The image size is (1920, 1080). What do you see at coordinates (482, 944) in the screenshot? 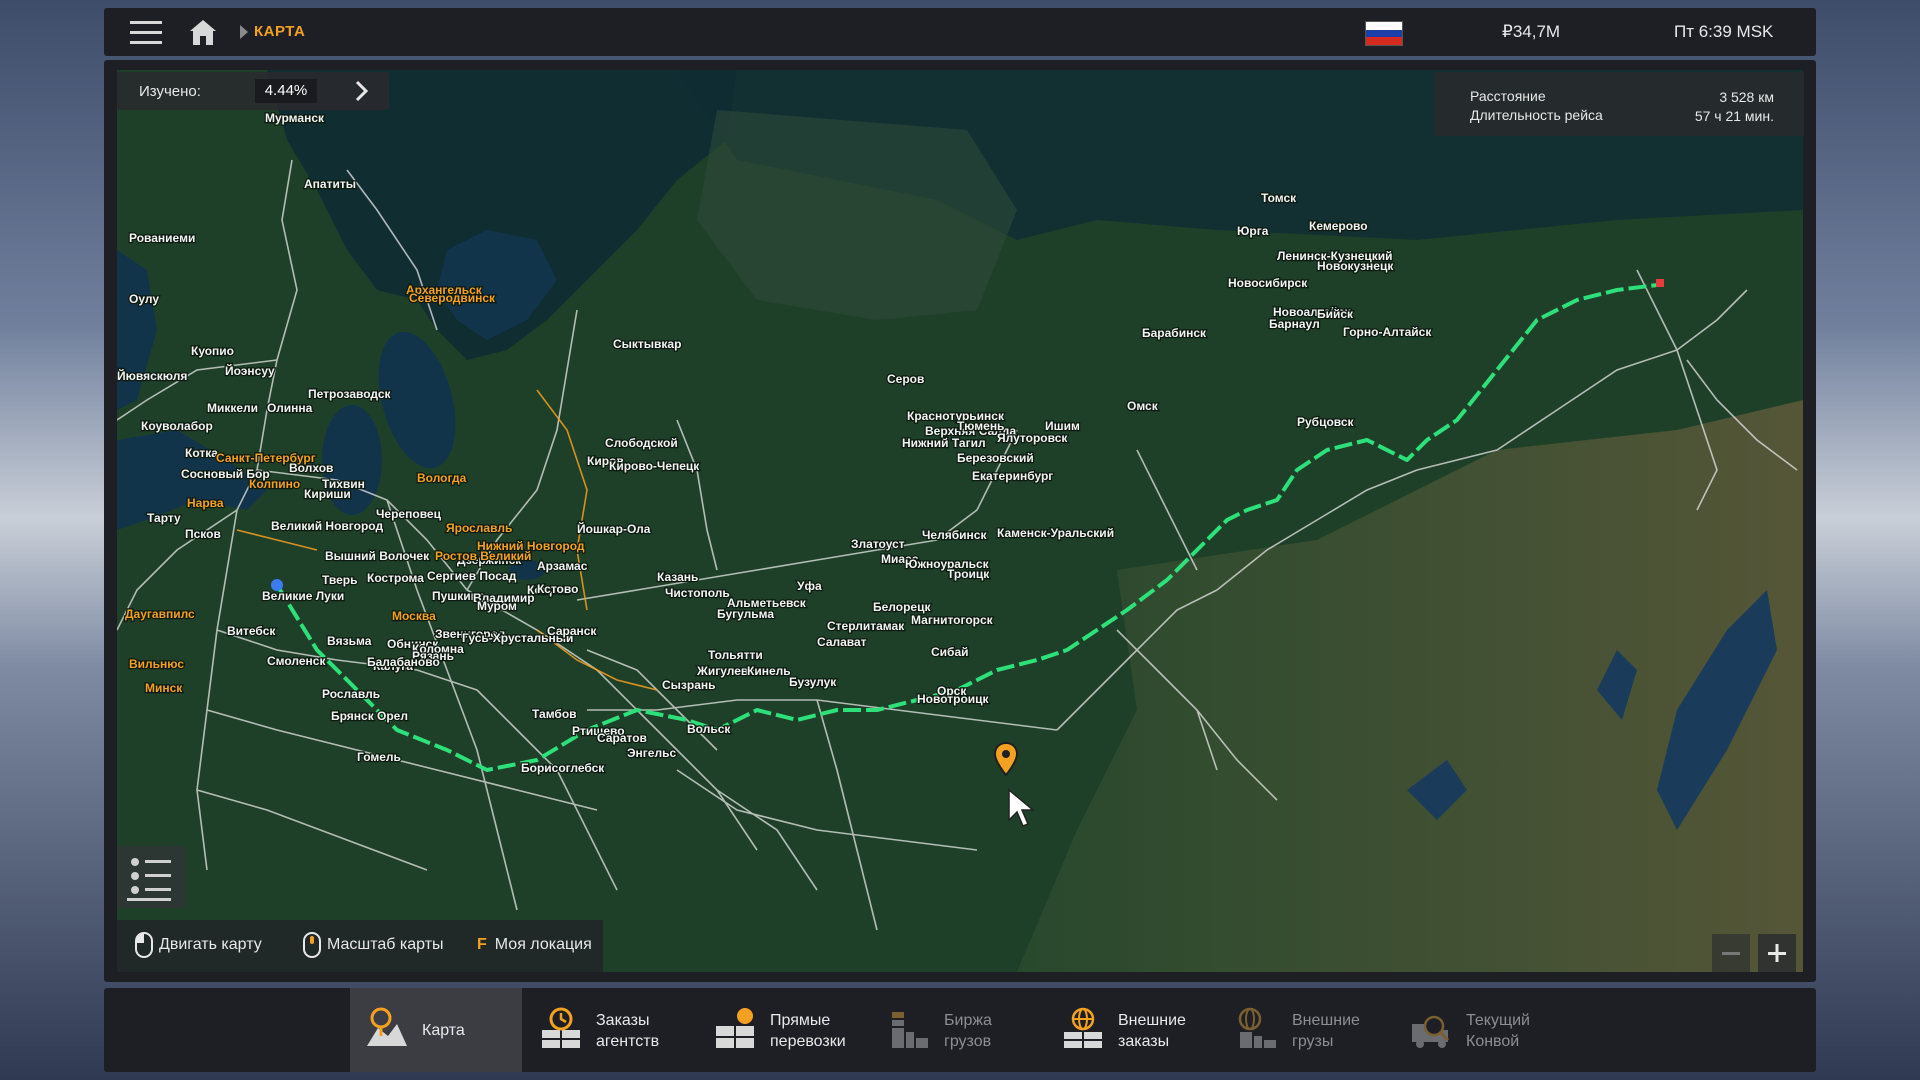
I see `hint-location-key: F` at bounding box center [482, 944].